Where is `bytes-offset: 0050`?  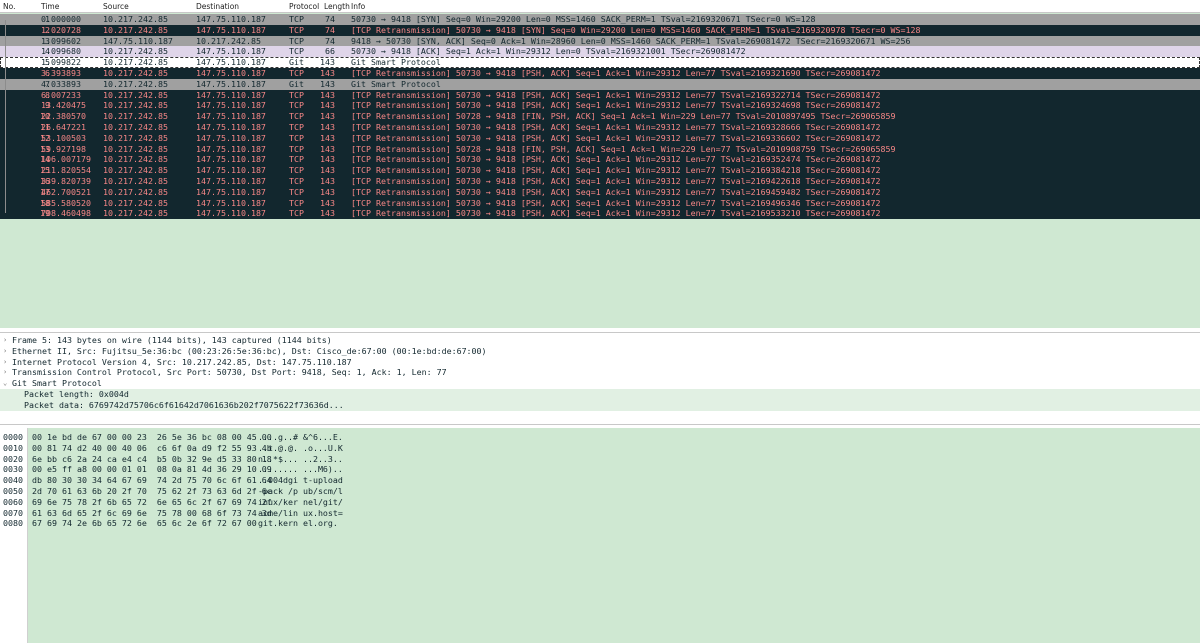 bytes-offset: 0050 is located at coordinates (13, 491).